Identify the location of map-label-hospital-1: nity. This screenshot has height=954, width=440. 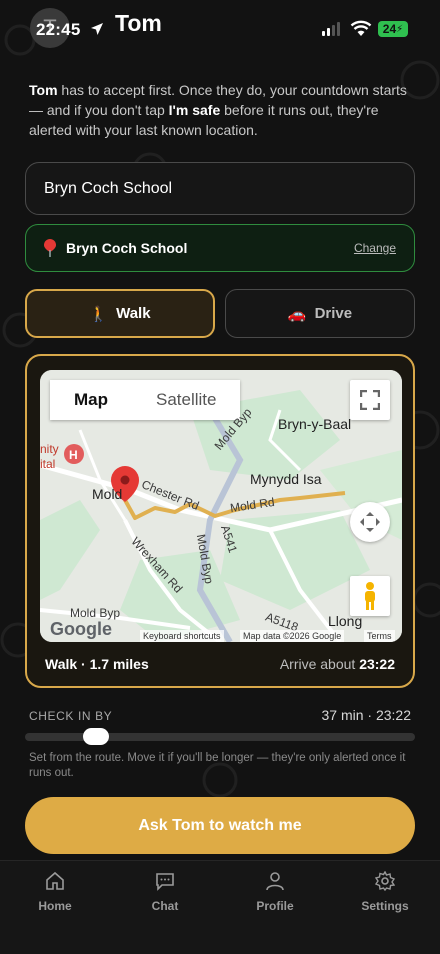
(49, 449).